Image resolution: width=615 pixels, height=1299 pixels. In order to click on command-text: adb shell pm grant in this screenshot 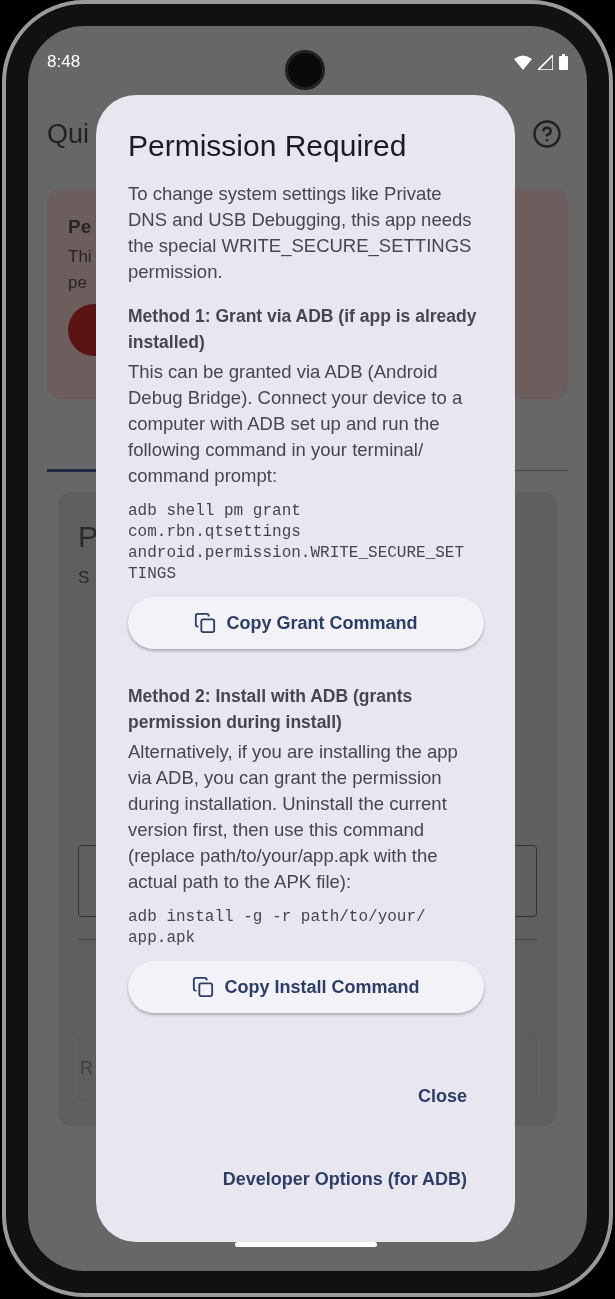, I will do `click(215, 511)`.